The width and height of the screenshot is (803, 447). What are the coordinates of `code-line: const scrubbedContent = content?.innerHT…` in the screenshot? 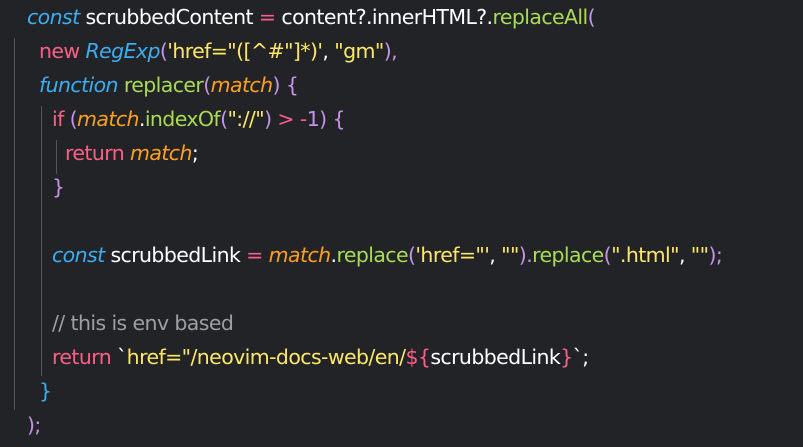 It's located at (311, 17).